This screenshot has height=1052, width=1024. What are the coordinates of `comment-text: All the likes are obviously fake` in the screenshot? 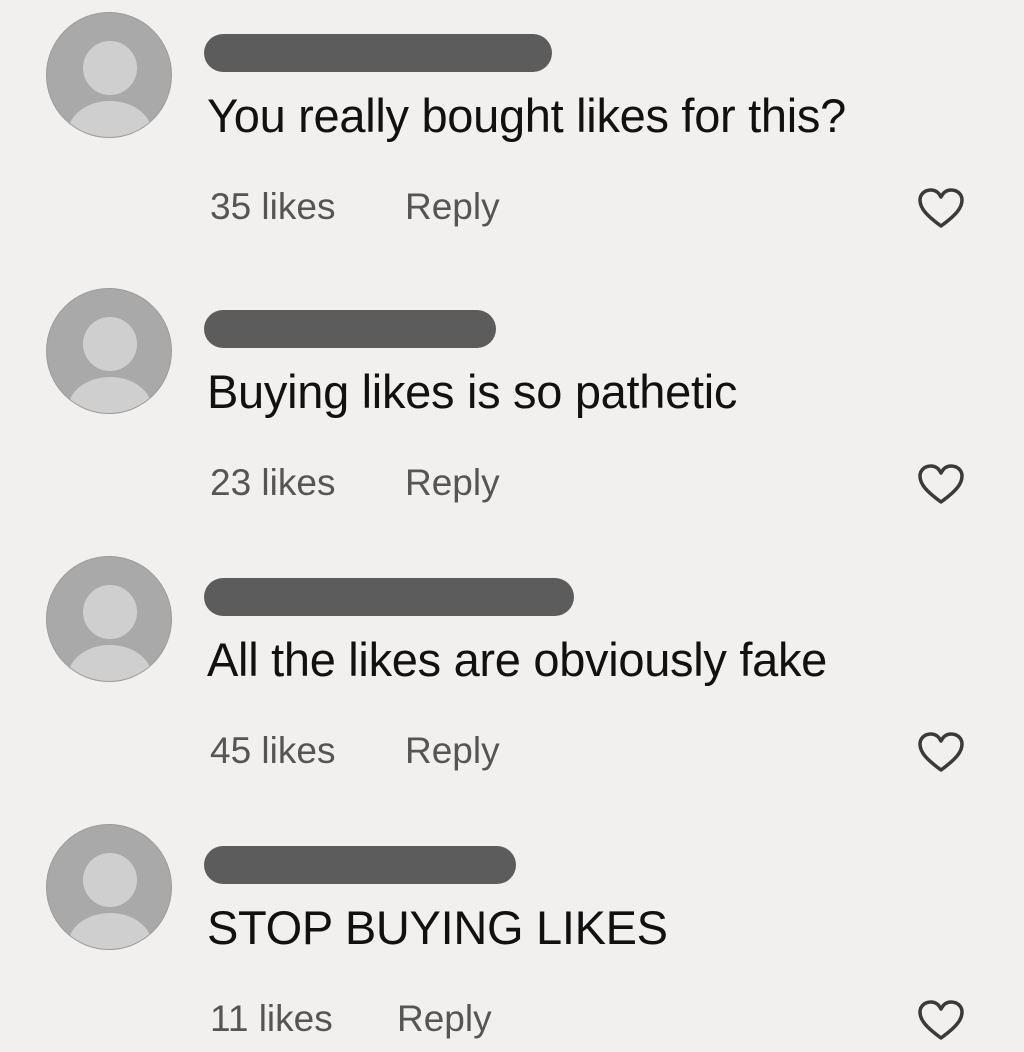 It's located at (517, 659).